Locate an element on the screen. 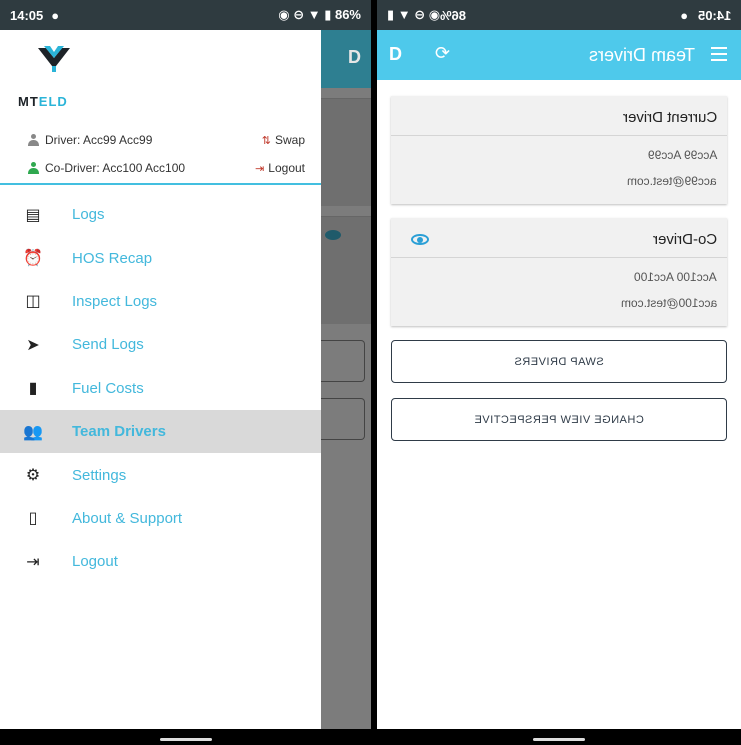  co-driver-person-icon is located at coordinates (33, 168).